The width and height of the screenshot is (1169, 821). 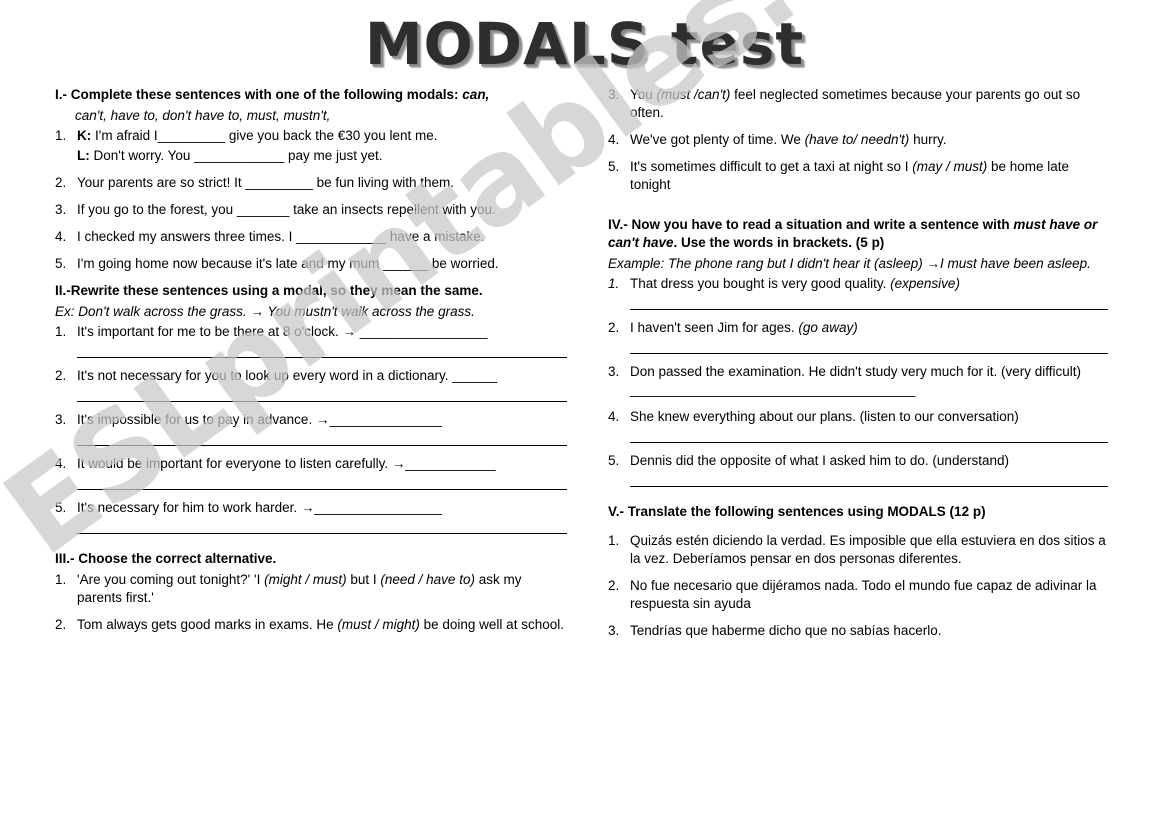 I want to click on text-run: You, so click(x=643, y=94).